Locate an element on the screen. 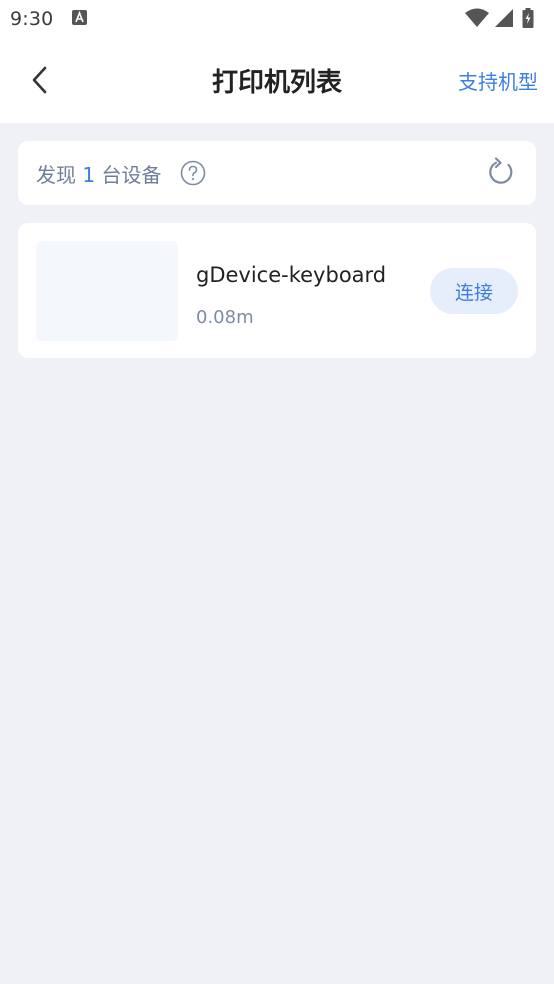 The image size is (554, 984). device-list-item: gDevice-keyboard 0.08m 连接 is located at coordinates (277, 290).